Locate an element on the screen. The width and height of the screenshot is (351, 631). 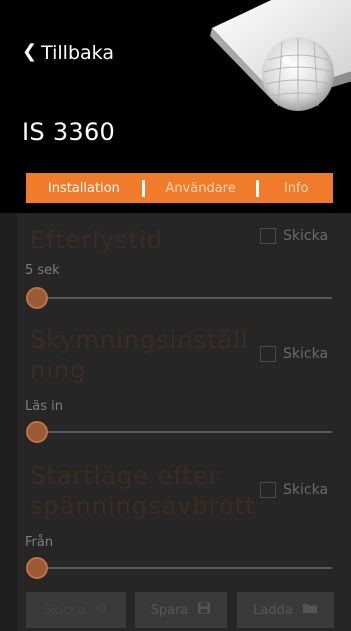
value-label: 5 sek is located at coordinates (42, 270).